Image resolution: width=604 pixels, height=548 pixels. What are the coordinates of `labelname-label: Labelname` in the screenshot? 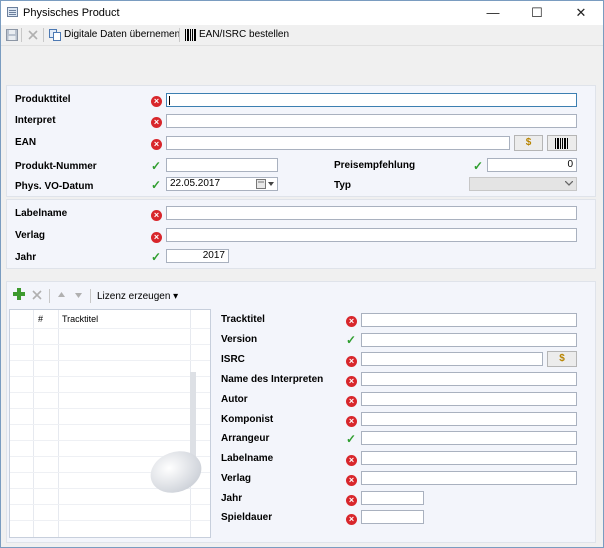 It's located at (41, 213).